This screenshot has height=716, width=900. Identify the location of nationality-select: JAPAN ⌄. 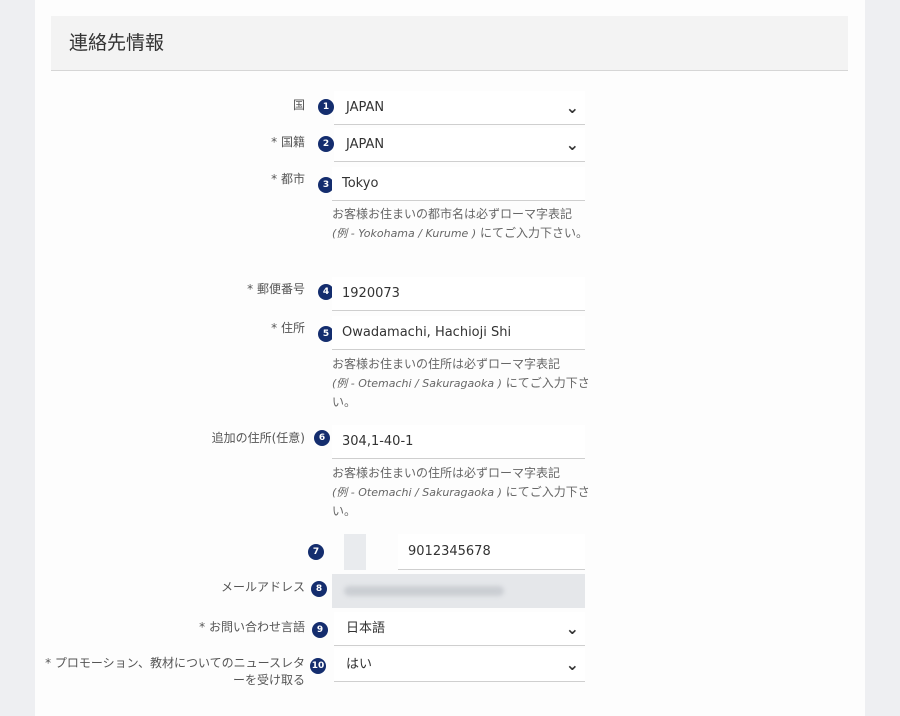
(459, 145).